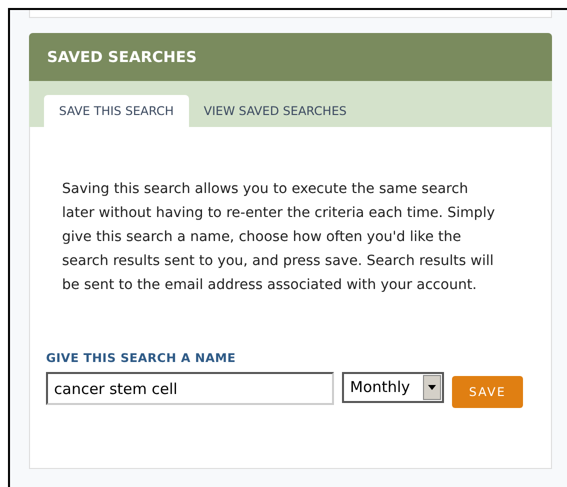 This screenshot has height=487, width=567. Describe the element at coordinates (116, 111) in the screenshot. I see `tab: SAVE THIS SEARCH` at that location.